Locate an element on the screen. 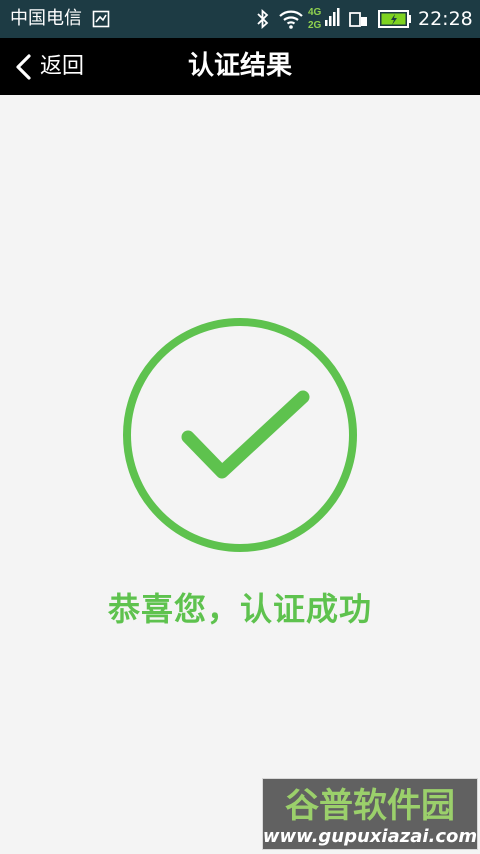 The image size is (480, 854). back-label: 返回 is located at coordinates (62, 66).